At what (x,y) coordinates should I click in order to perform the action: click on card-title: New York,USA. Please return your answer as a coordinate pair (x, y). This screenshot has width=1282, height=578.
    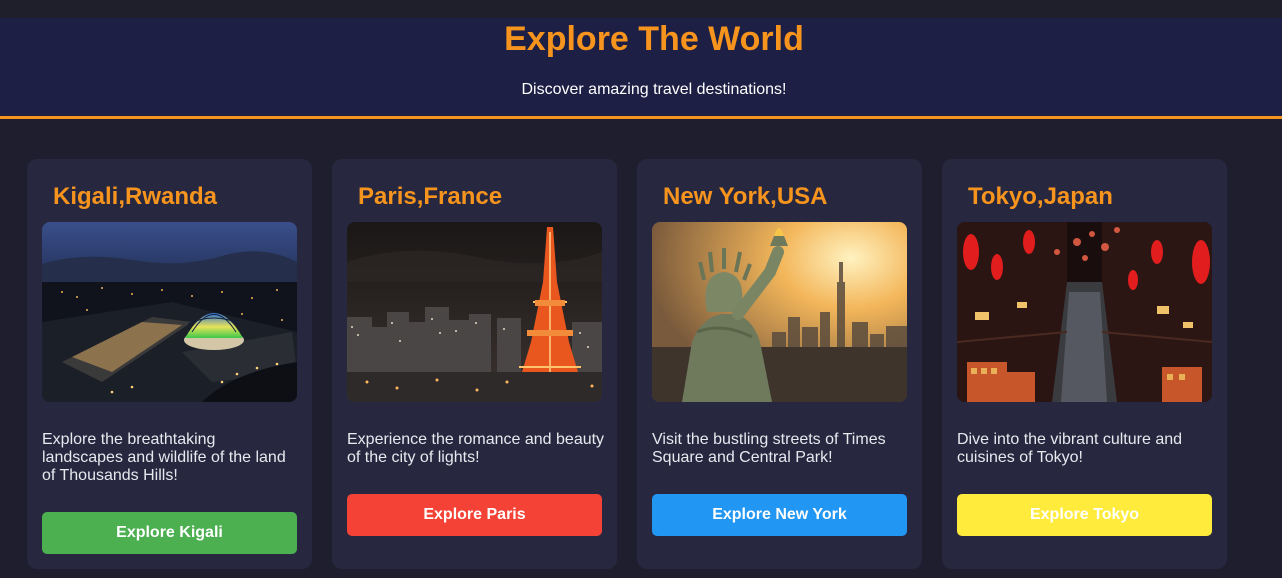
    Looking at the image, I should click on (745, 196).